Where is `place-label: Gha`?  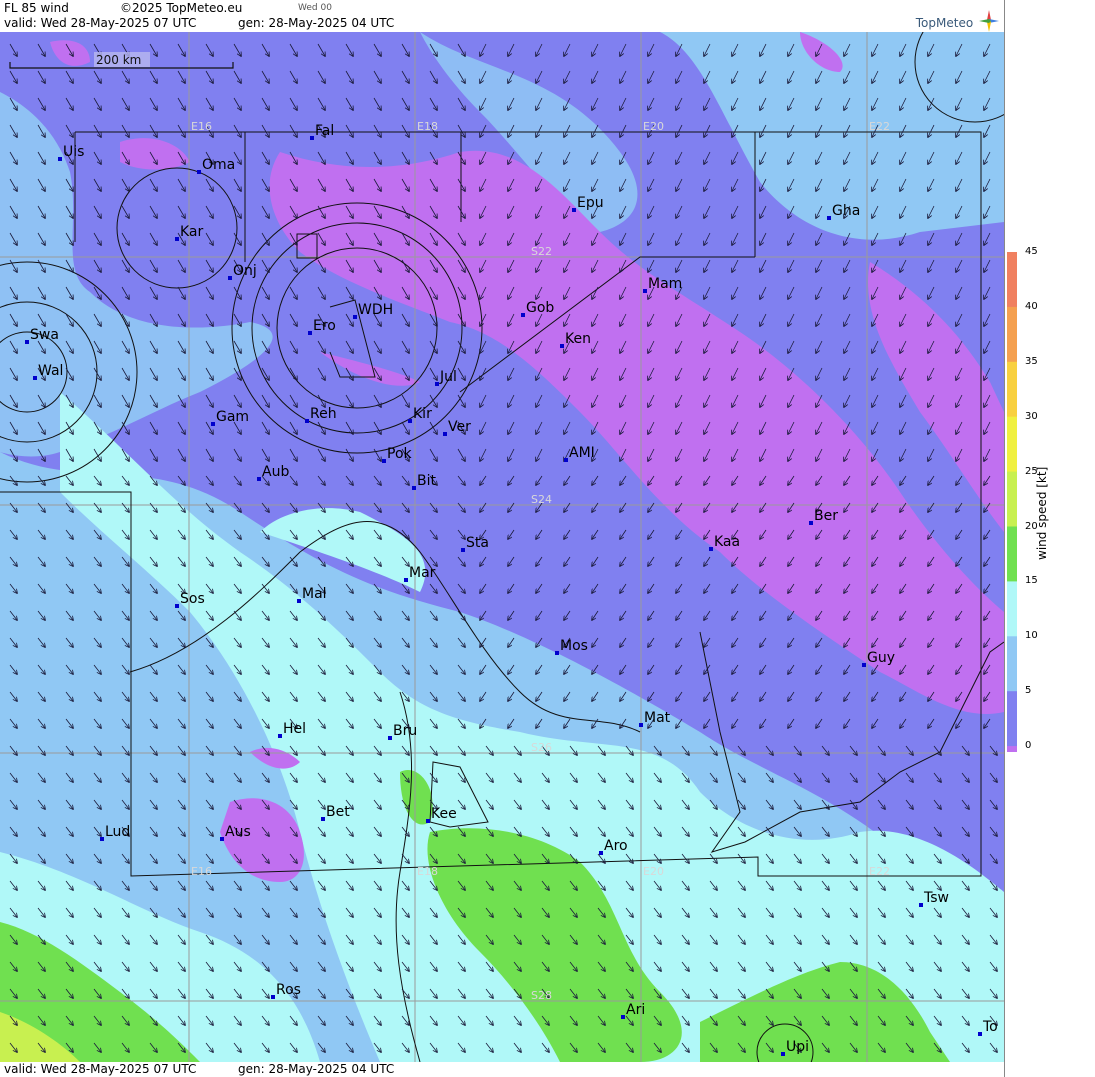 place-label: Gha is located at coordinates (846, 211).